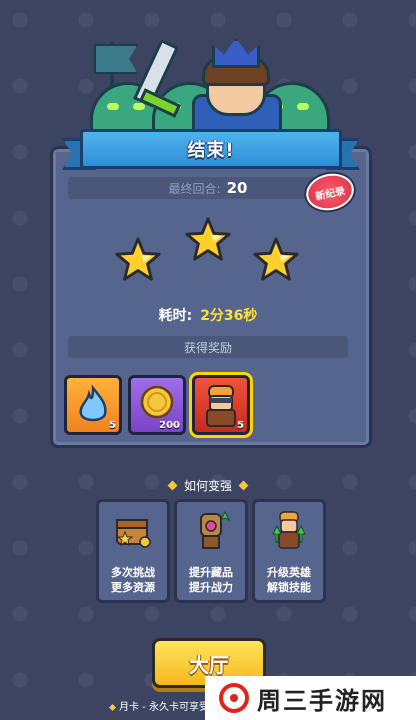 The image size is (416, 720). Describe the element at coordinates (116, 59) in the screenshot. I see `flag-icon` at that location.